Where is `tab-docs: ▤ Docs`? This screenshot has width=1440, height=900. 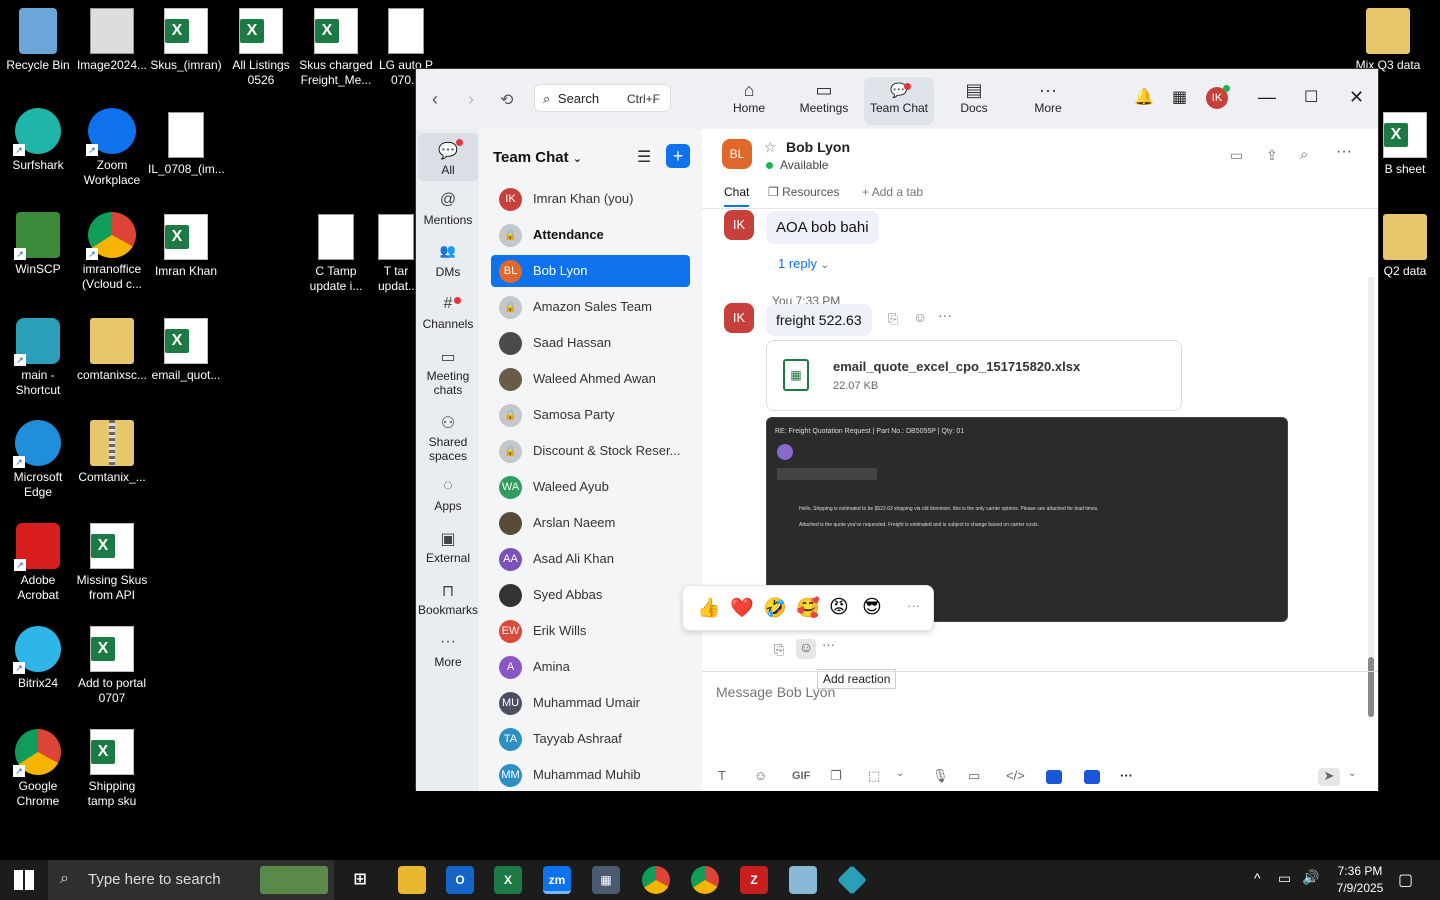
tab-docs: ▤ Docs is located at coordinates (974, 101).